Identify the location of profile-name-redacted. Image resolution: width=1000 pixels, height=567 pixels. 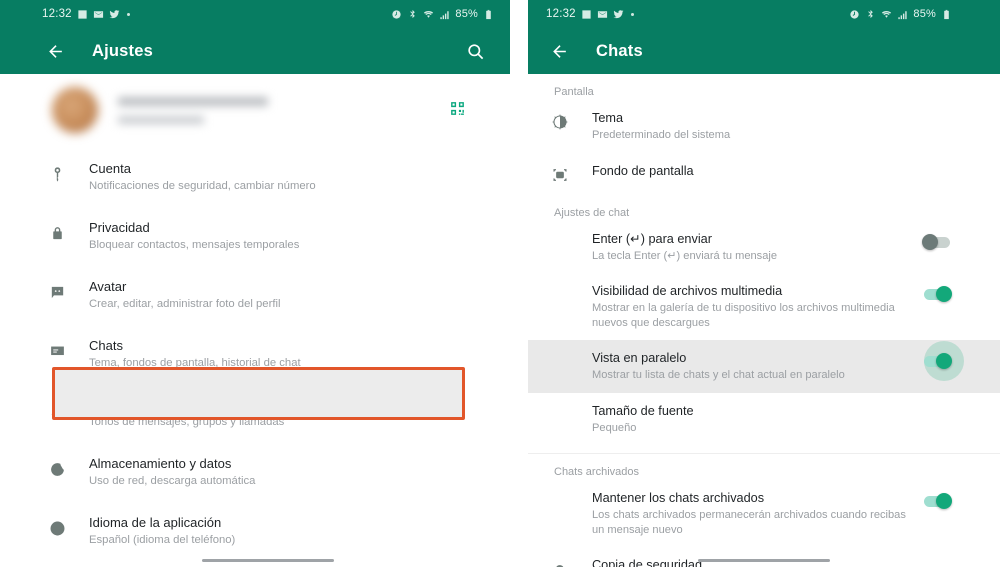
(193, 101).